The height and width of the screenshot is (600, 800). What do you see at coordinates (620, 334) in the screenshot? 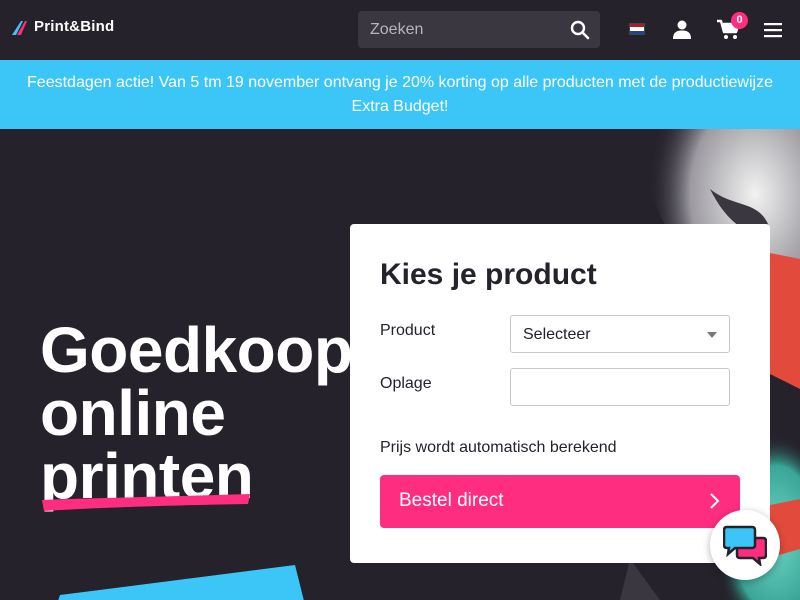
I see `product-select: Selecteer` at bounding box center [620, 334].